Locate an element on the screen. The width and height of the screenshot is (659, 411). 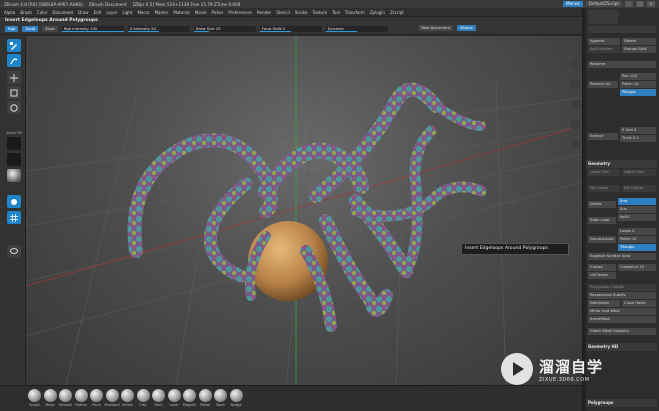
delete-button: Delete is located at coordinates (639, 41).